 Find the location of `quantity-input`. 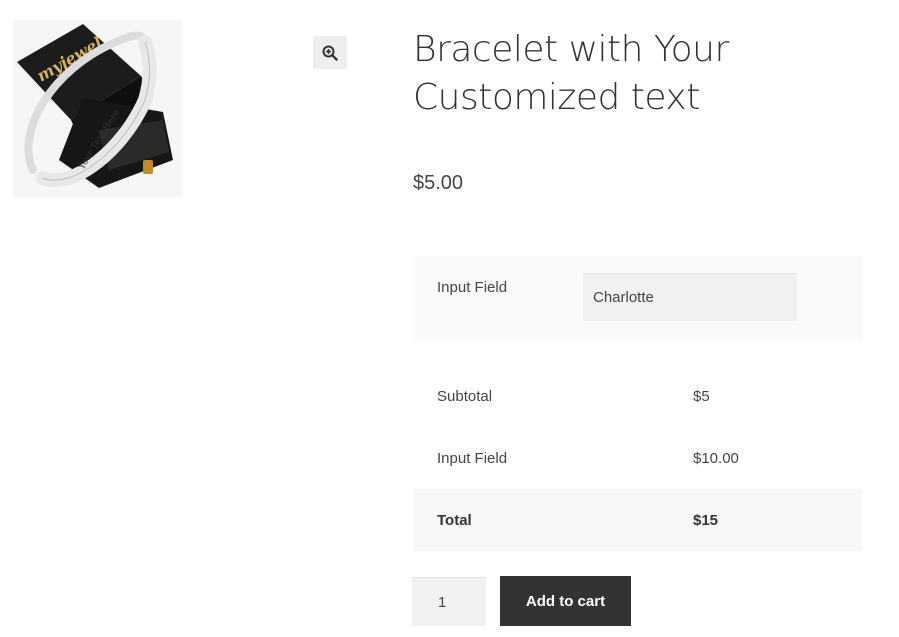

quantity-input is located at coordinates (449, 601).